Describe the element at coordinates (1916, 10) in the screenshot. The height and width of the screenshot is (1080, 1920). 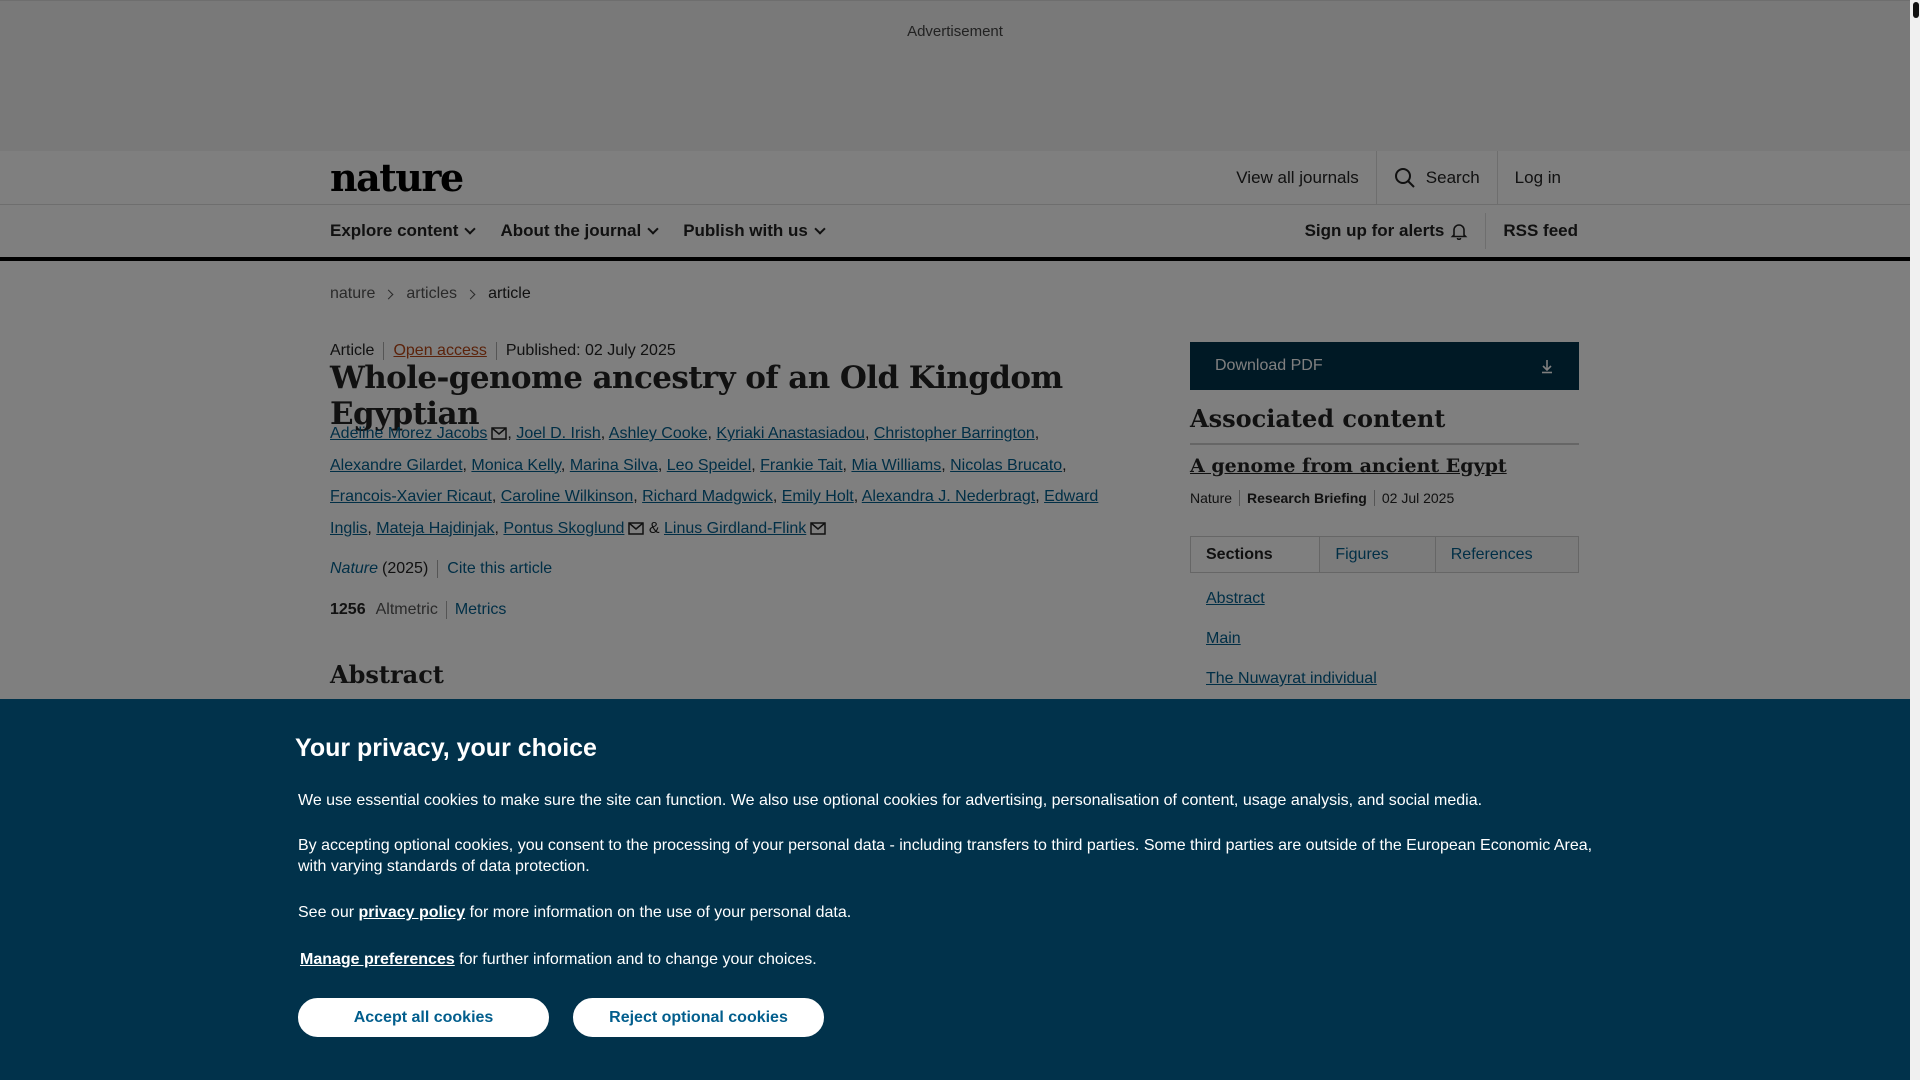
I see `scrollbar-thumb` at that location.